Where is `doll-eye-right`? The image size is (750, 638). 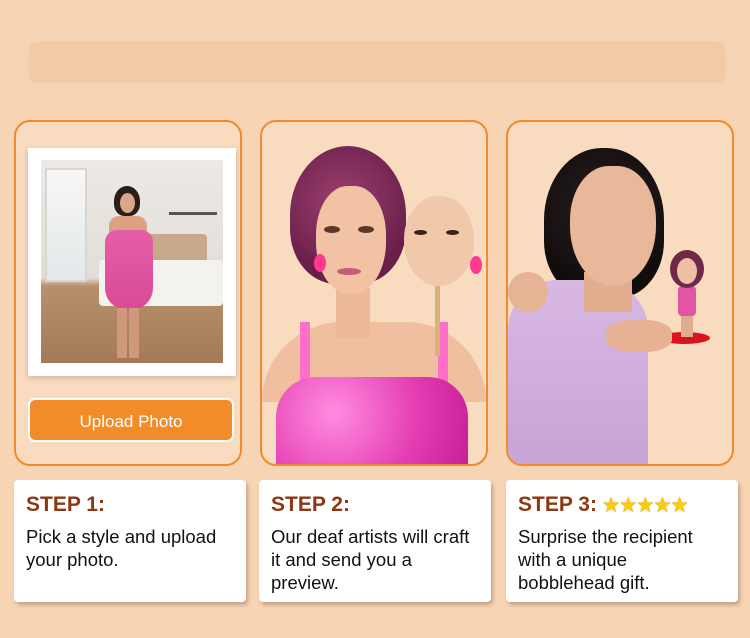
doll-eye-right is located at coordinates (366, 229).